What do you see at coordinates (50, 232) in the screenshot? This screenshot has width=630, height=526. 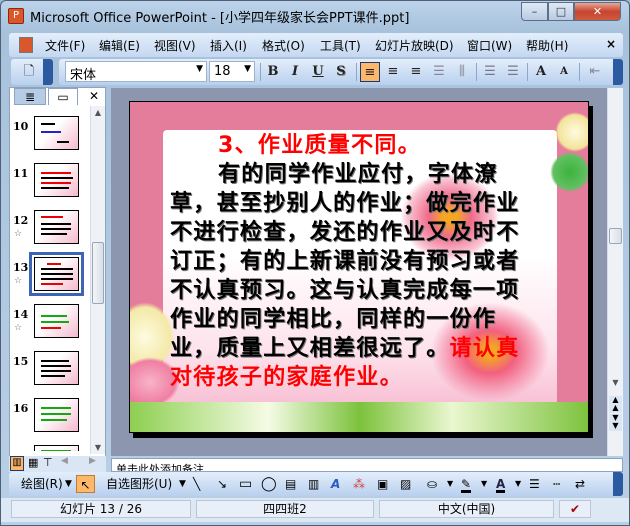 I see `slide-thumbnail: 12 ☆` at bounding box center [50, 232].